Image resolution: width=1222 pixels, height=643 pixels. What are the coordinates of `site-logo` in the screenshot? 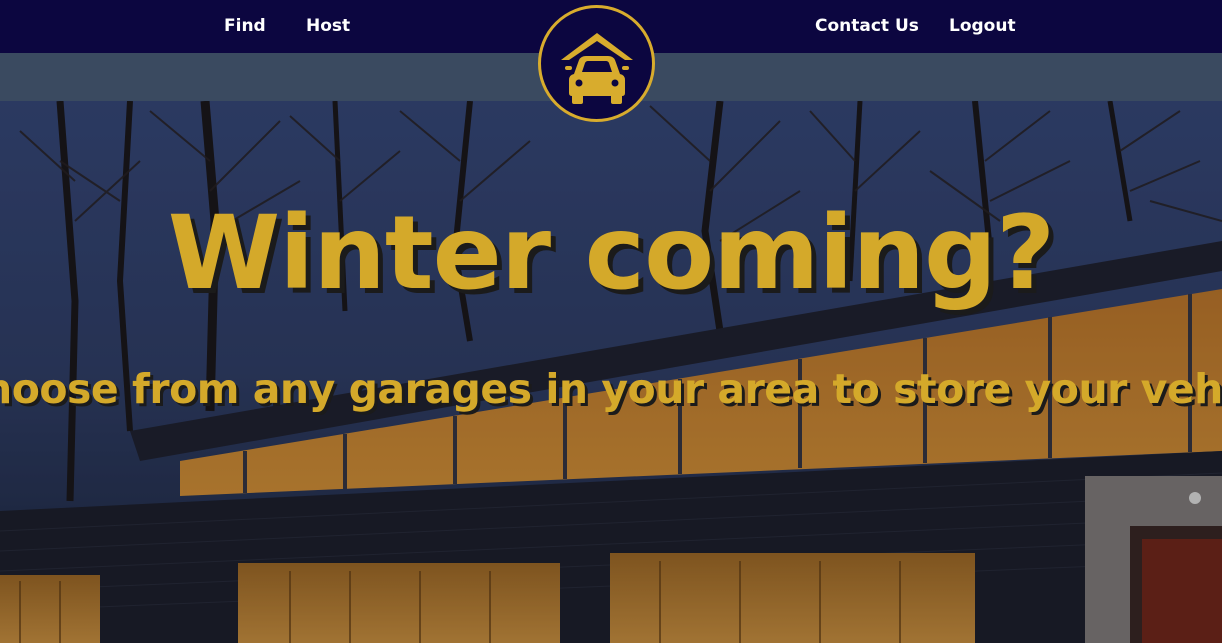 It's located at (596, 63).